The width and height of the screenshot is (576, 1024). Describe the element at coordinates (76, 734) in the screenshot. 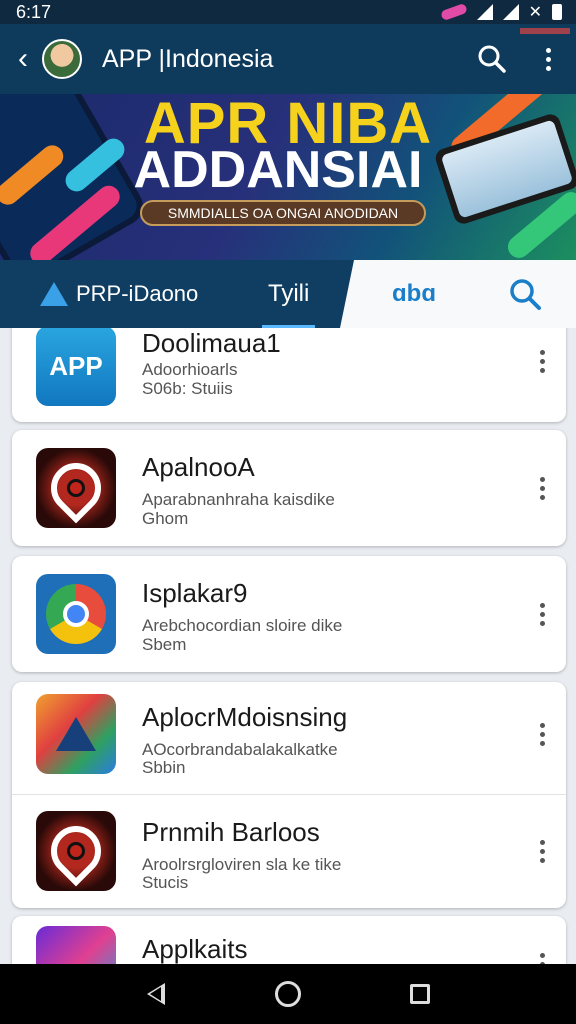

I see `drive-icon` at that location.